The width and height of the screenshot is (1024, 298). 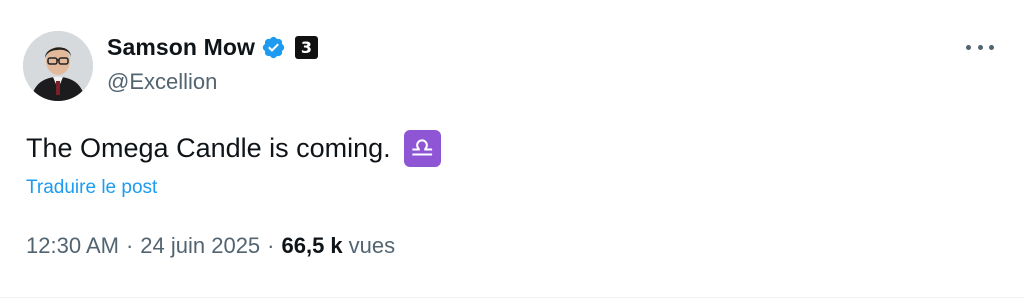 I want to click on more-options-icon, so click(x=980, y=47).